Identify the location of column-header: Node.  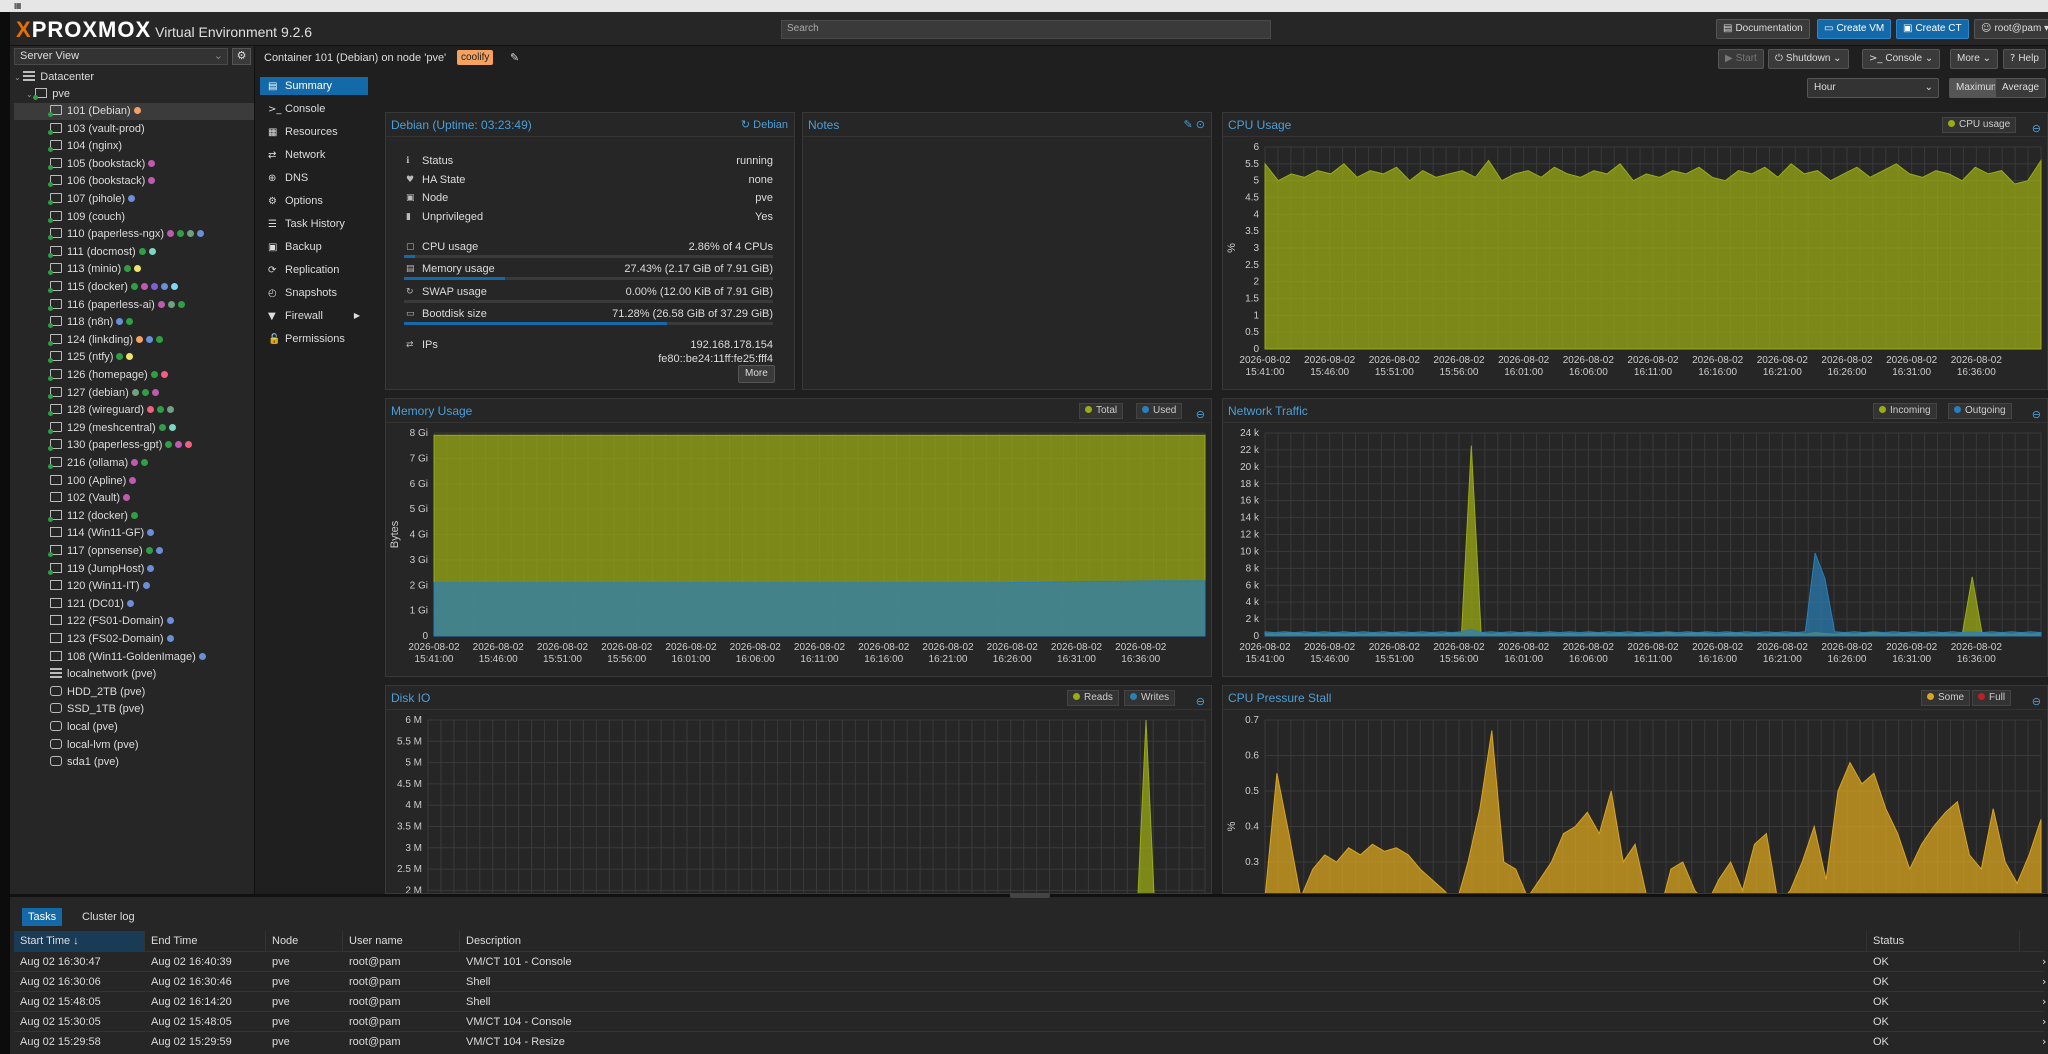
(304, 941).